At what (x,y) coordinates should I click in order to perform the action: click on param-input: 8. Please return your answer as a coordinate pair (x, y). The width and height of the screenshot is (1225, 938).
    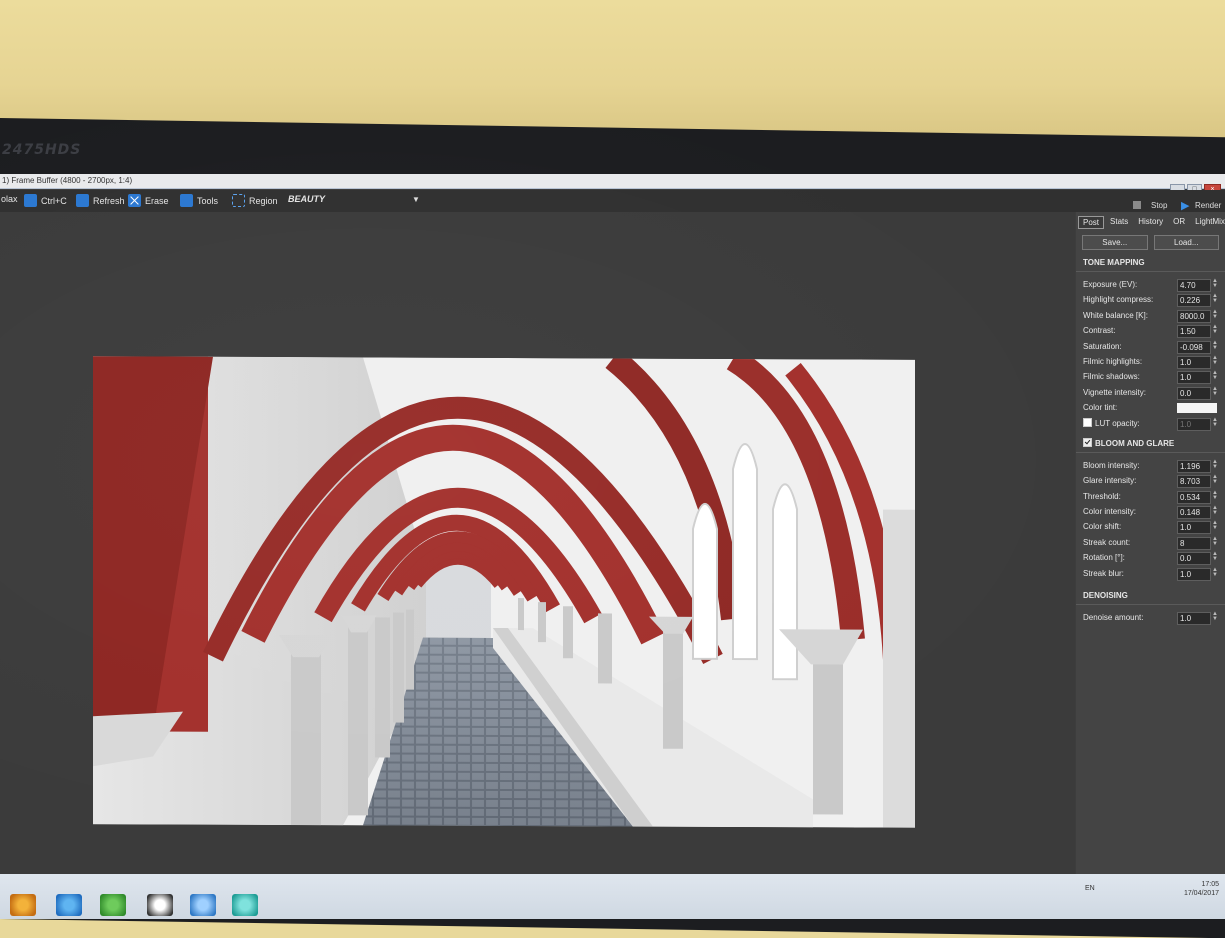
    Looking at the image, I should click on (1194, 543).